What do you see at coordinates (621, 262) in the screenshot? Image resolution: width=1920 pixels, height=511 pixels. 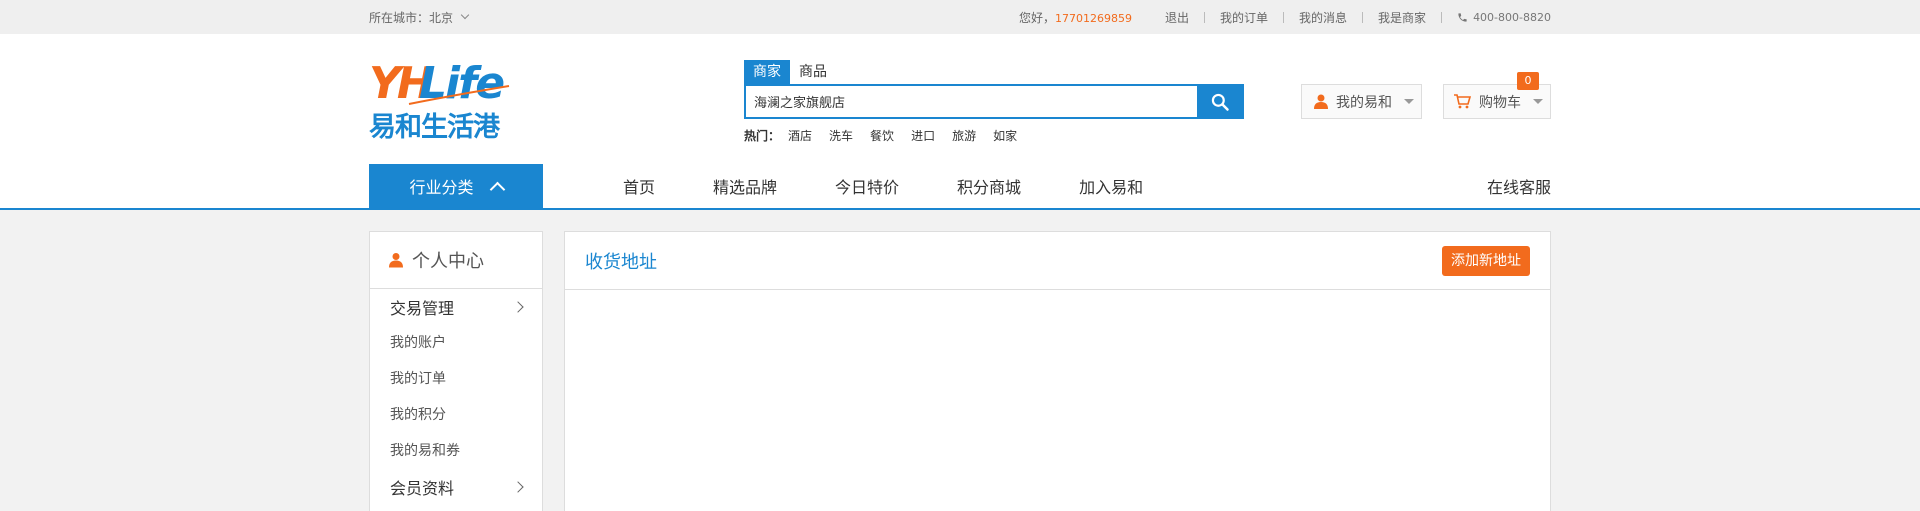 I see `page-title: 收货地址` at bounding box center [621, 262].